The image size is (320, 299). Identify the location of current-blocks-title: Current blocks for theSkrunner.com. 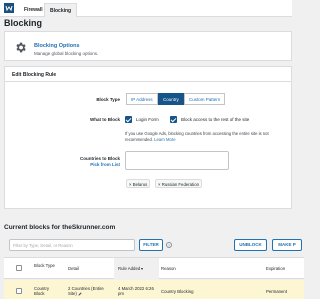
(60, 227).